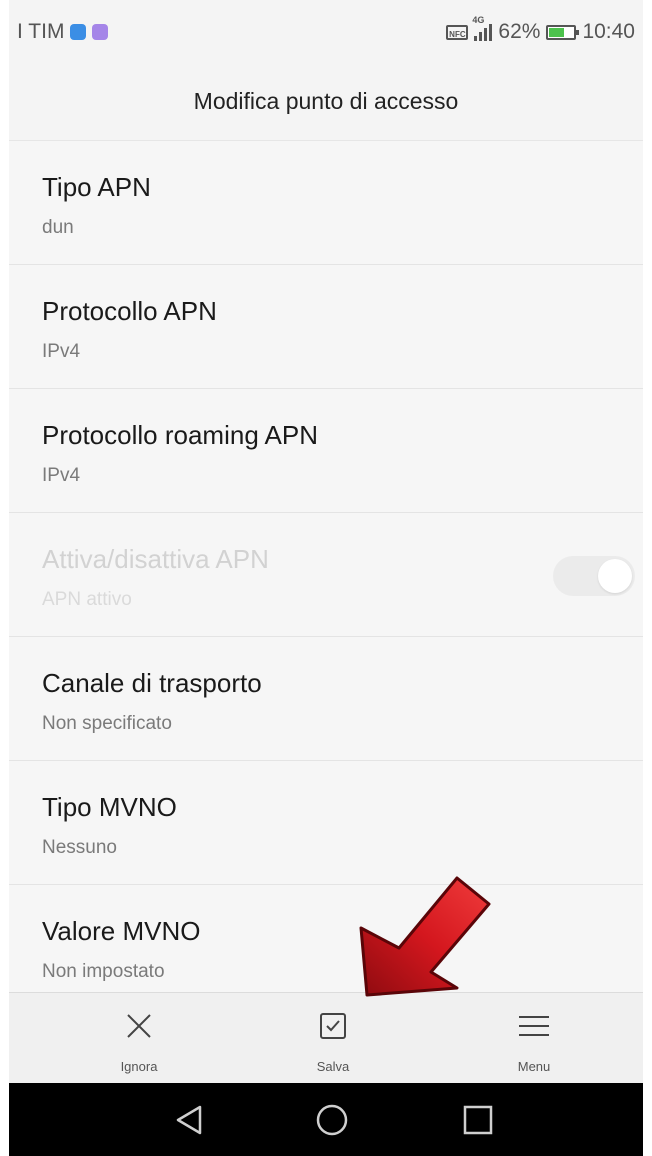 The height and width of the screenshot is (1156, 652). What do you see at coordinates (478, 20) in the screenshot?
I see `network-type-label: 4G` at bounding box center [478, 20].